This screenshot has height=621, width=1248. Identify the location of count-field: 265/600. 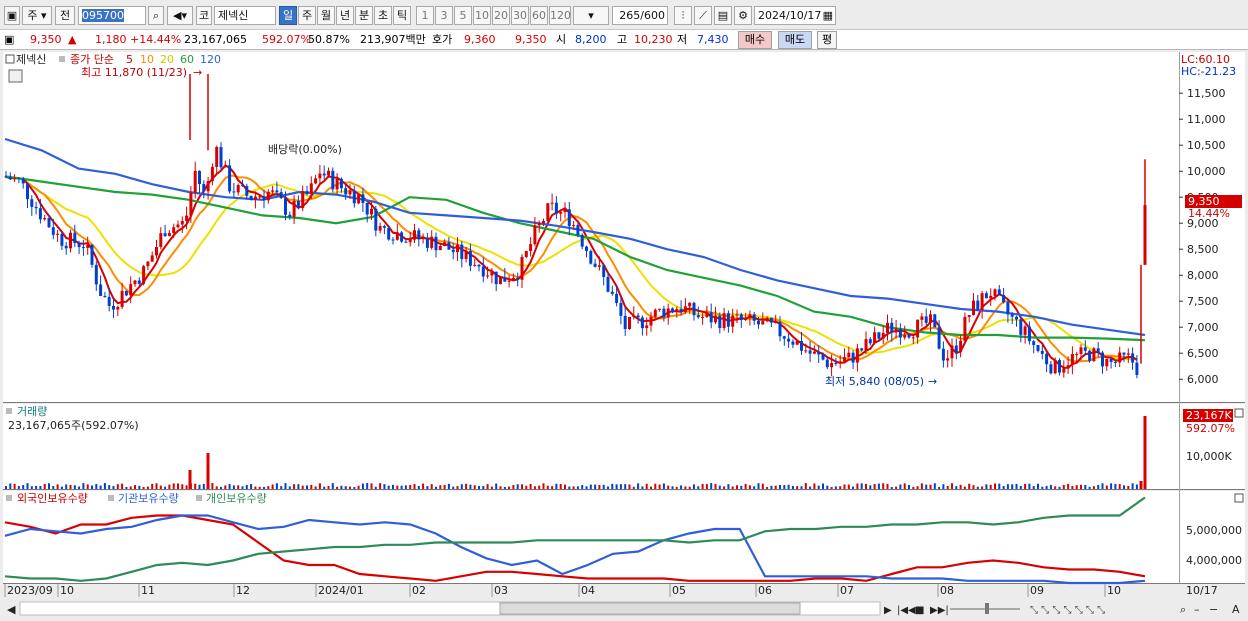
(640, 15).